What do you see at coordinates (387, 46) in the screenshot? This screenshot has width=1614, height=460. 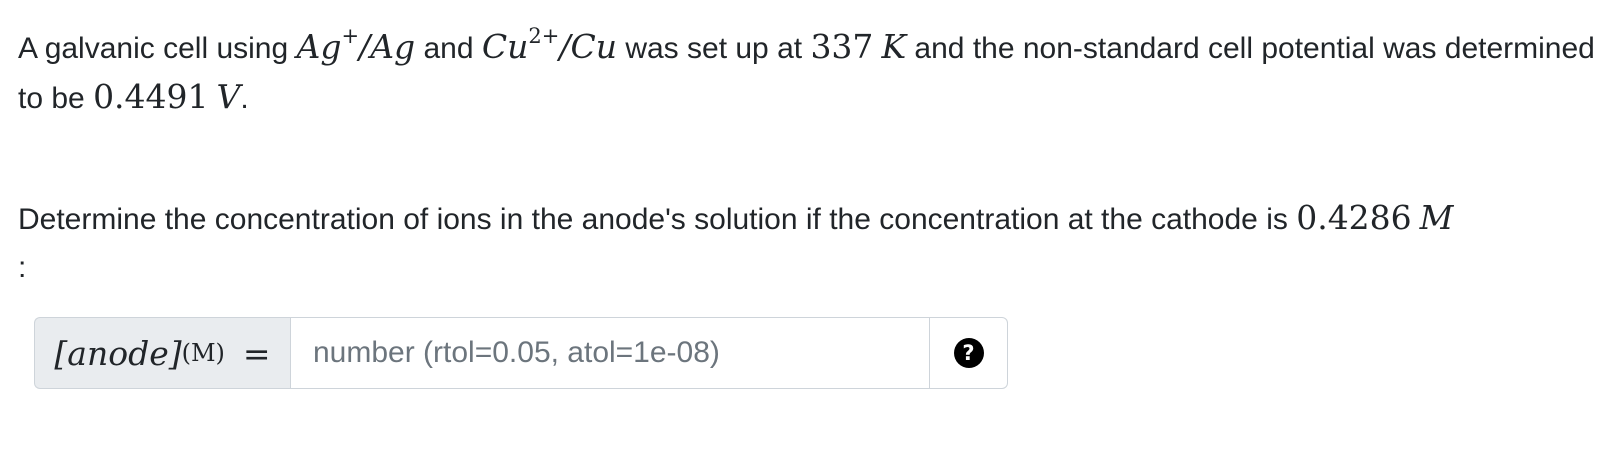 I see `math-text: /Ag` at bounding box center [387, 46].